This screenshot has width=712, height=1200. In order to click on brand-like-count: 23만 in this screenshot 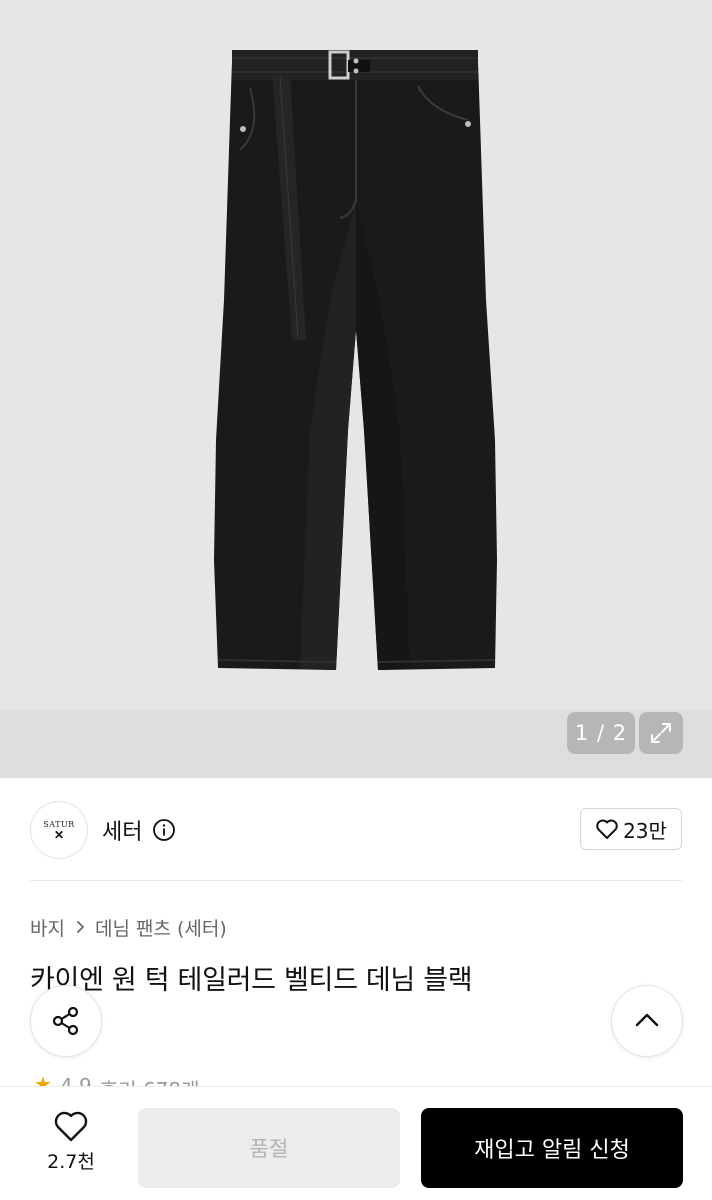, I will do `click(645, 830)`.